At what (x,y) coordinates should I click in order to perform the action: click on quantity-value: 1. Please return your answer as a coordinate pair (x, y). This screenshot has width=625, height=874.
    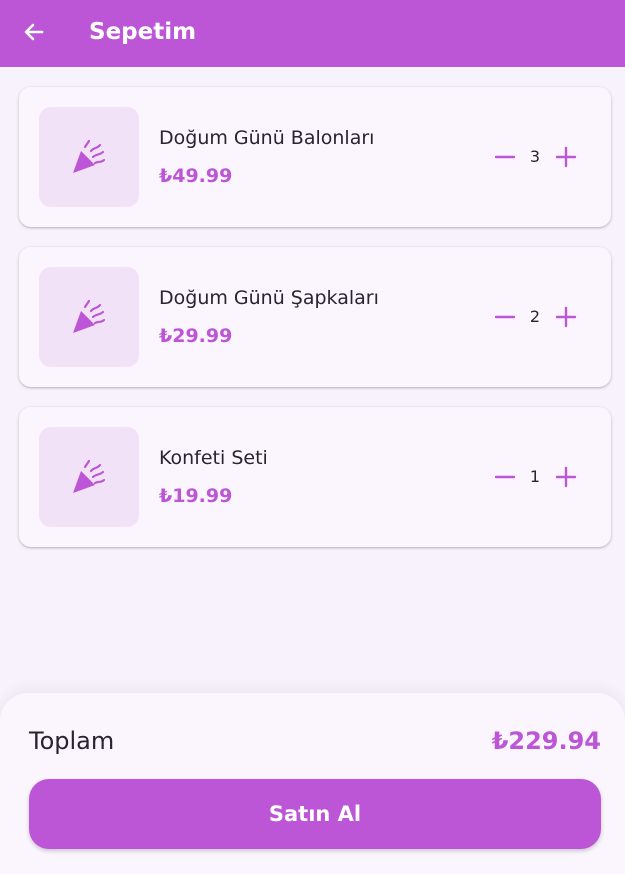
    Looking at the image, I should click on (535, 476).